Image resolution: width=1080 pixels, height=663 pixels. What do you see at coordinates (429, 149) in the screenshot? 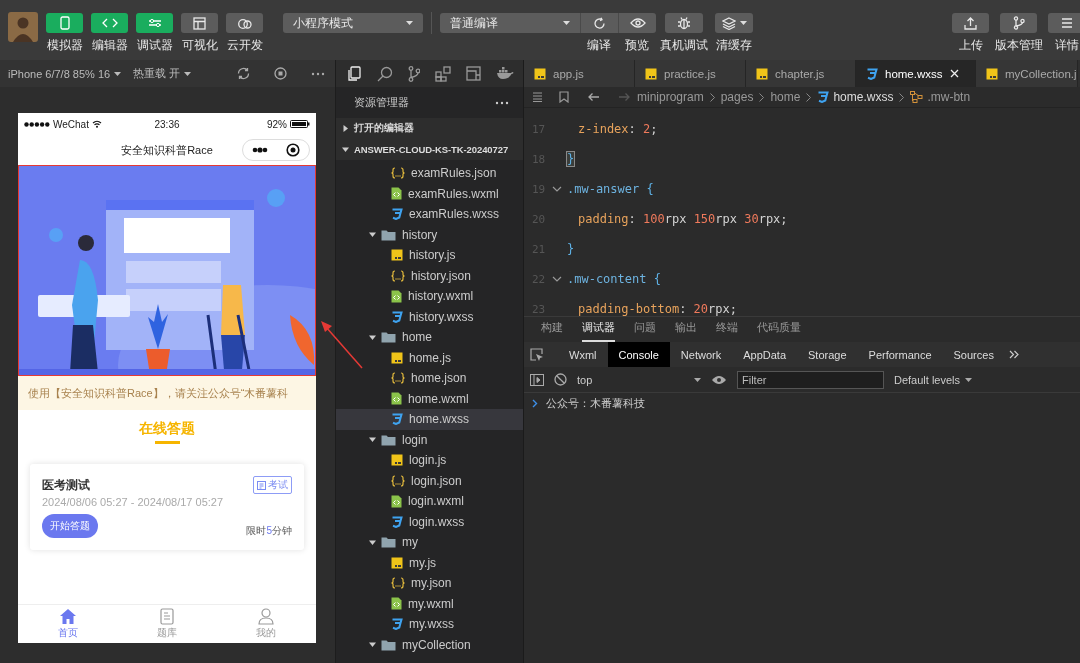
I see `section-header: ANSWER-CLOUD-KS-TK-20240727` at bounding box center [429, 149].